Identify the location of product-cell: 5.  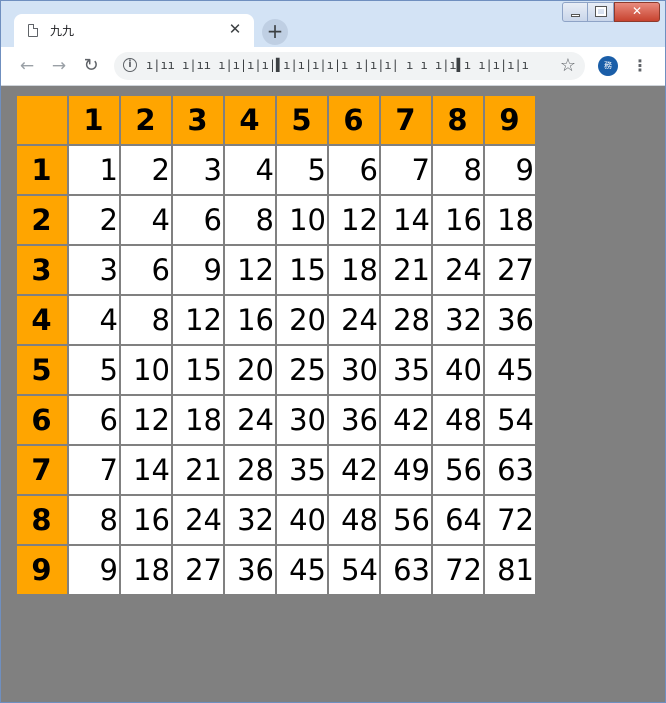
(302, 170).